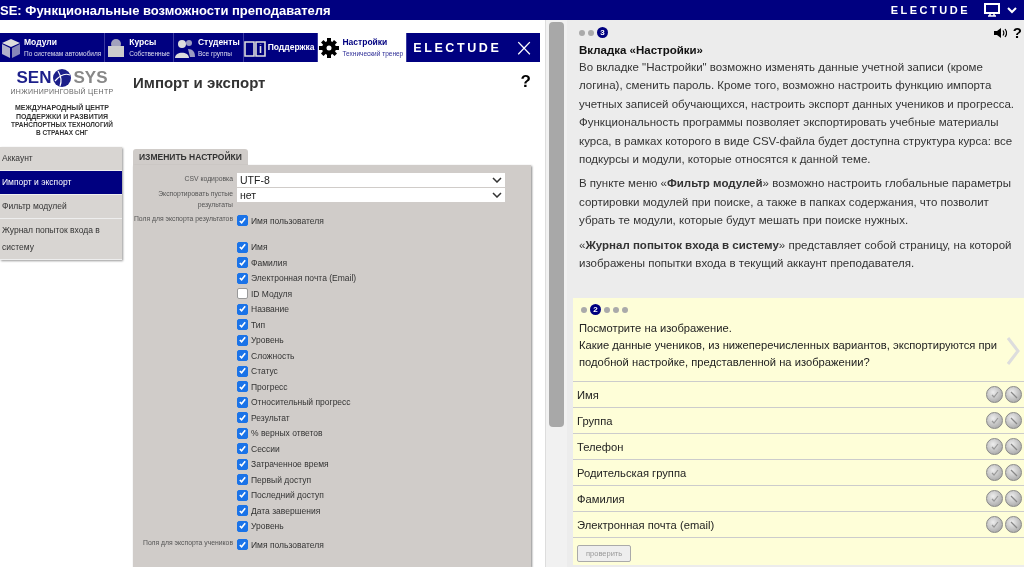 This screenshot has width=1024, height=567. What do you see at coordinates (301, 402) in the screenshot?
I see `checkbox-label: Относительный прогресс` at bounding box center [301, 402].